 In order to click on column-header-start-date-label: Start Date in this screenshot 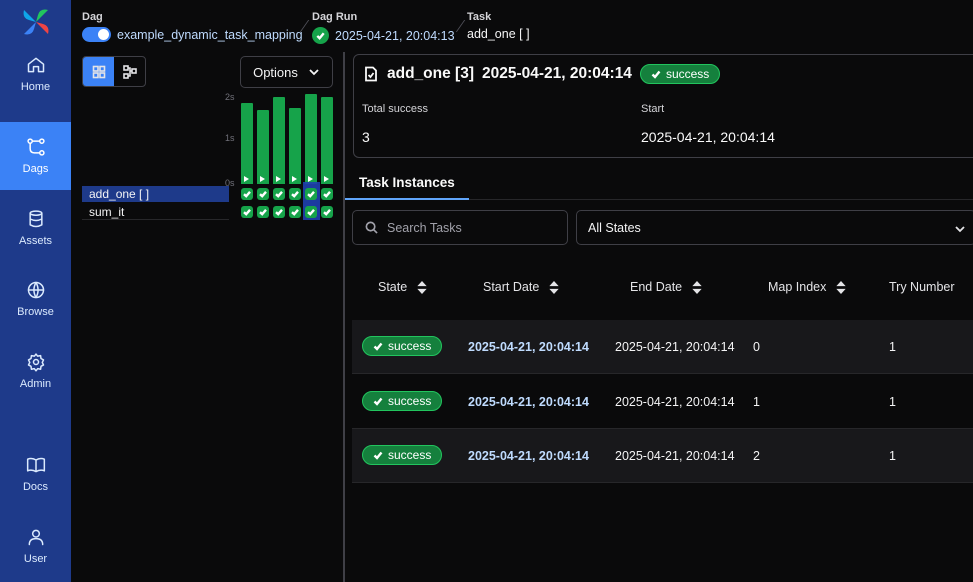, I will do `click(511, 287)`.